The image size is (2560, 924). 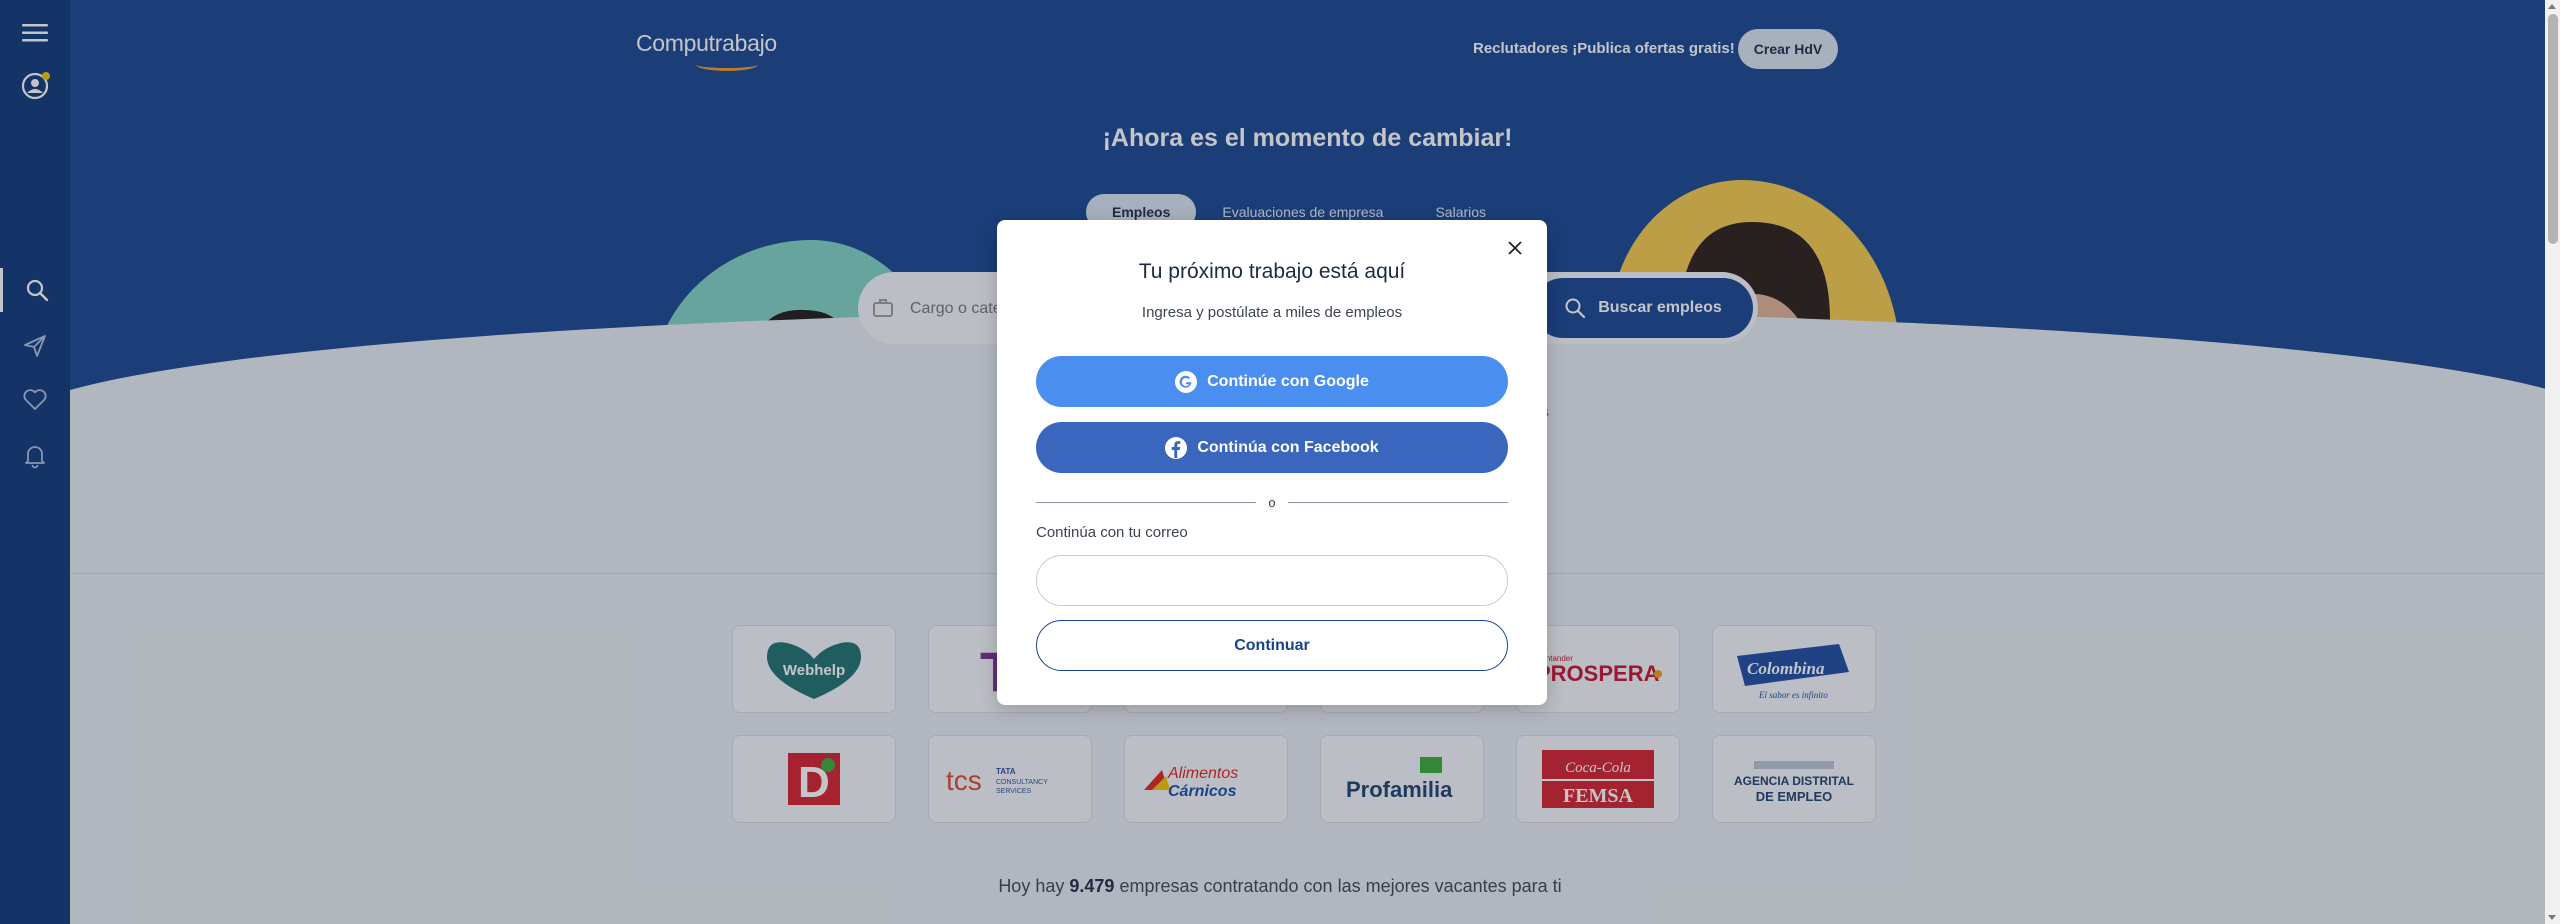 I want to click on google-icon, so click(x=1186, y=381).